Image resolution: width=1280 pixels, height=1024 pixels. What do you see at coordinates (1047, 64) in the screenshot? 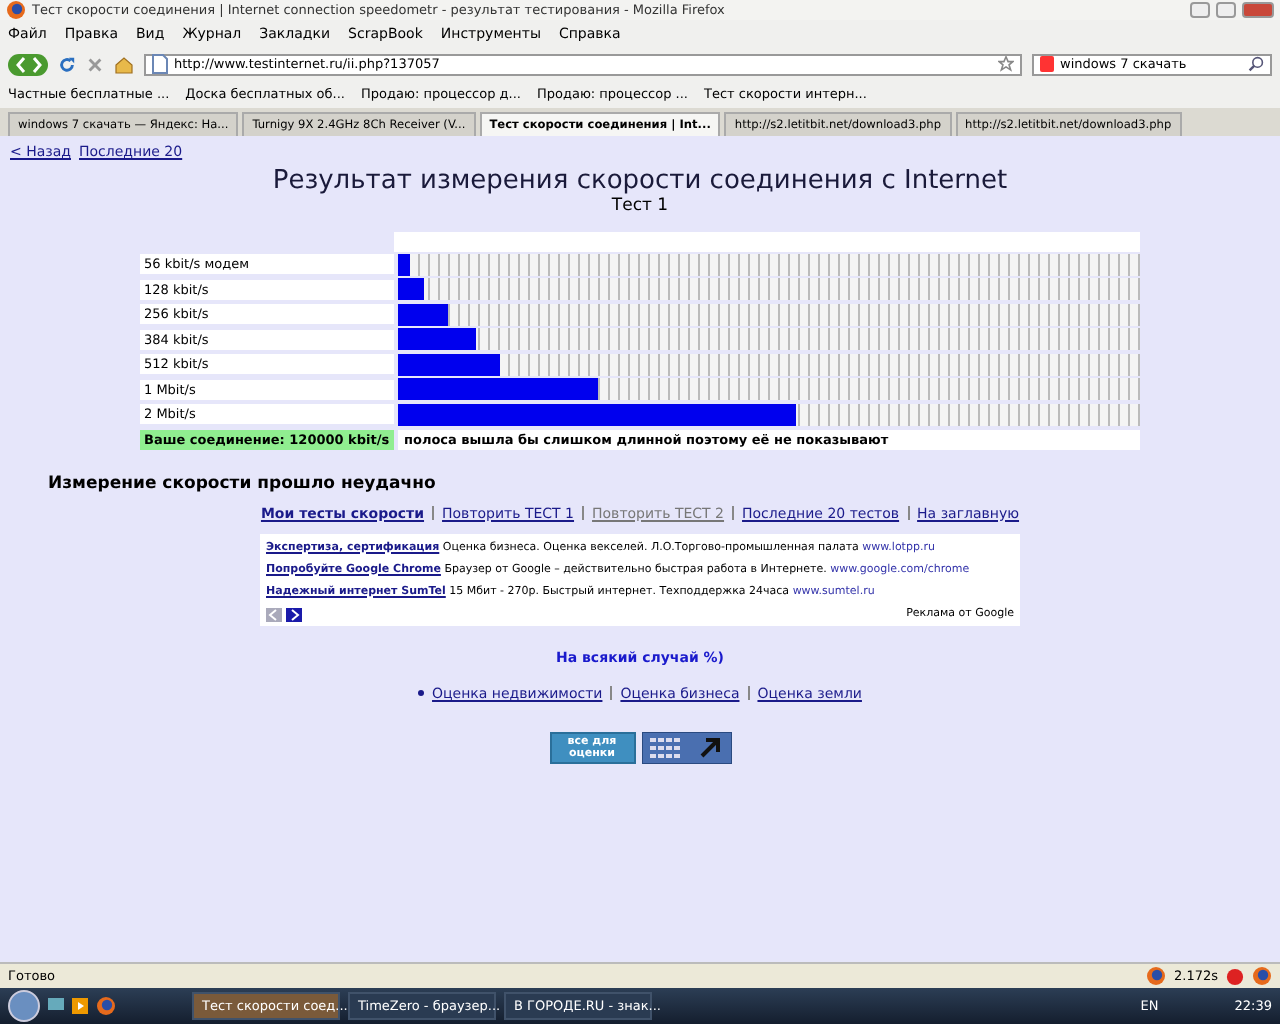
I see `search-engine-icon` at bounding box center [1047, 64].